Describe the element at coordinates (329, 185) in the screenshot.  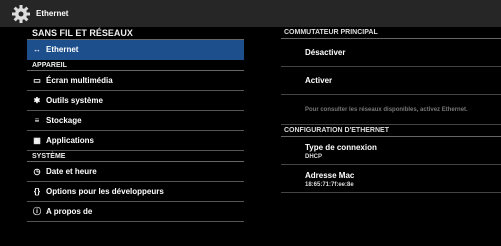
I see `mac-address-value: 18:65:71:7f:ee:8e` at that location.